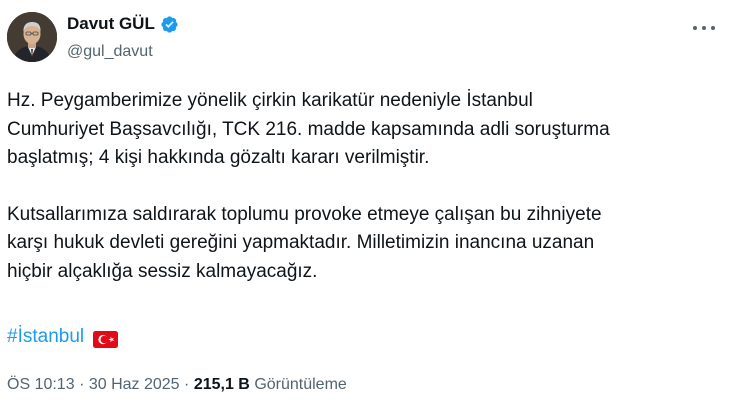 The image size is (733, 407). I want to click on more-options-button, so click(704, 28).